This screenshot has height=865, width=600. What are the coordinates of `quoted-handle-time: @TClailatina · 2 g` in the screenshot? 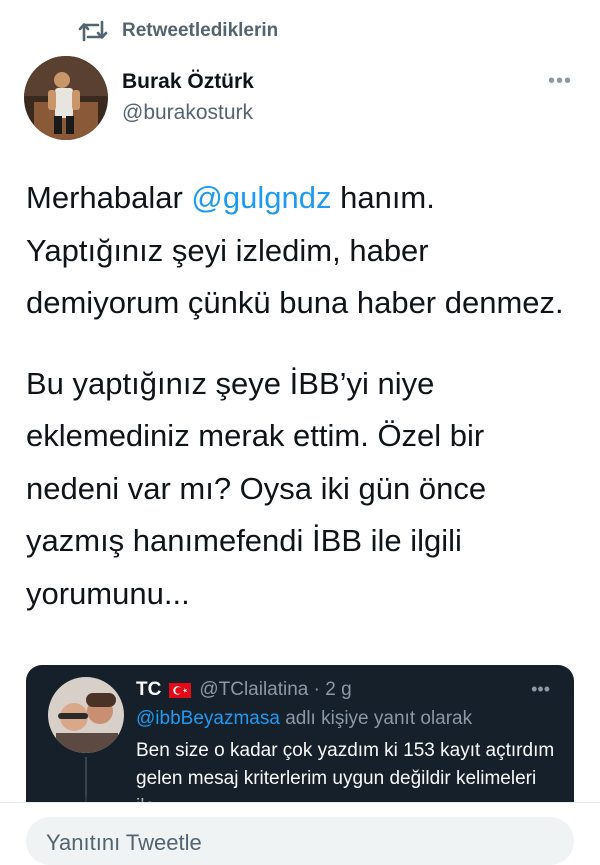 It's located at (275, 689).